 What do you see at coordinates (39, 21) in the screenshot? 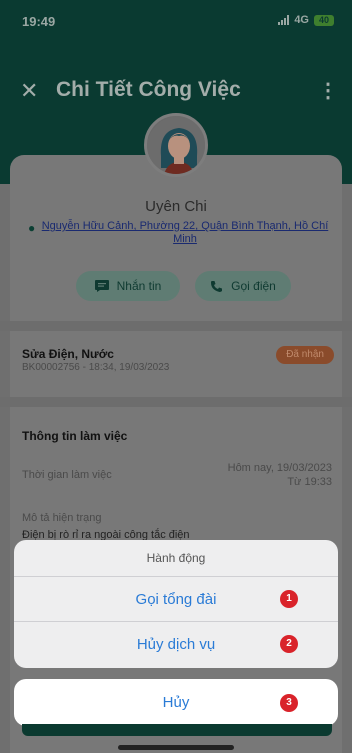
I see `status-time: 19:49` at bounding box center [39, 21].